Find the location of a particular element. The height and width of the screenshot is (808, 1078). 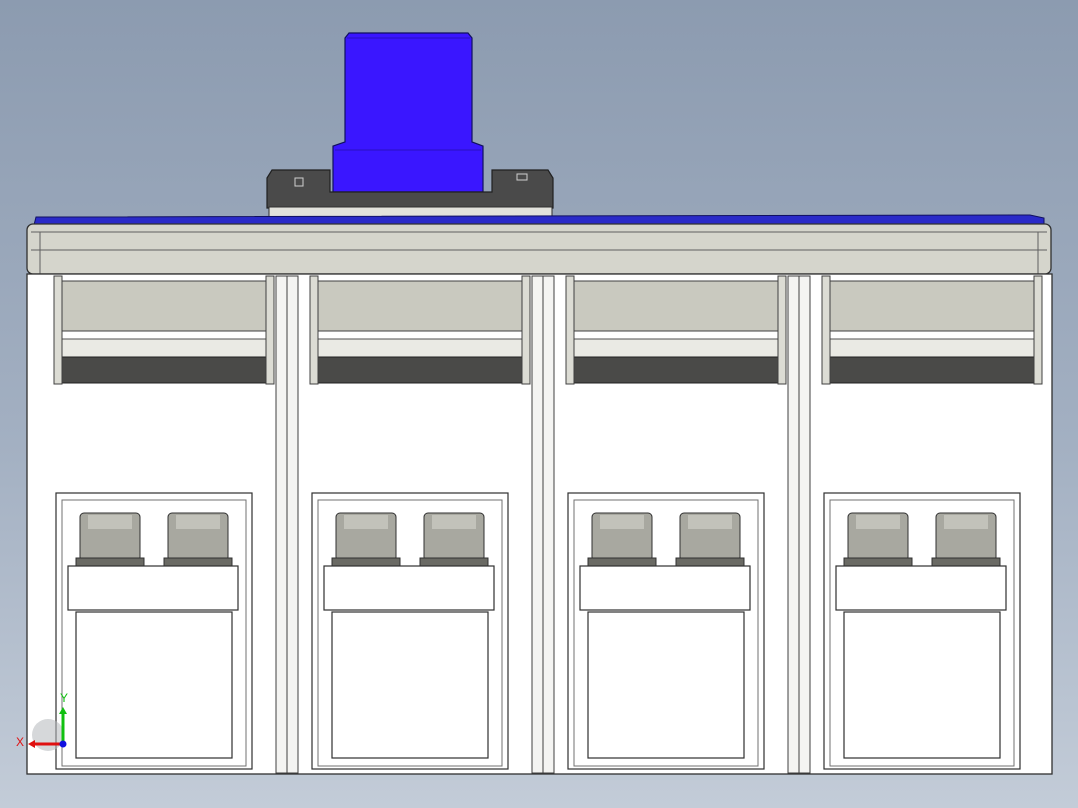

operating-handle is located at coordinates (408, 112).